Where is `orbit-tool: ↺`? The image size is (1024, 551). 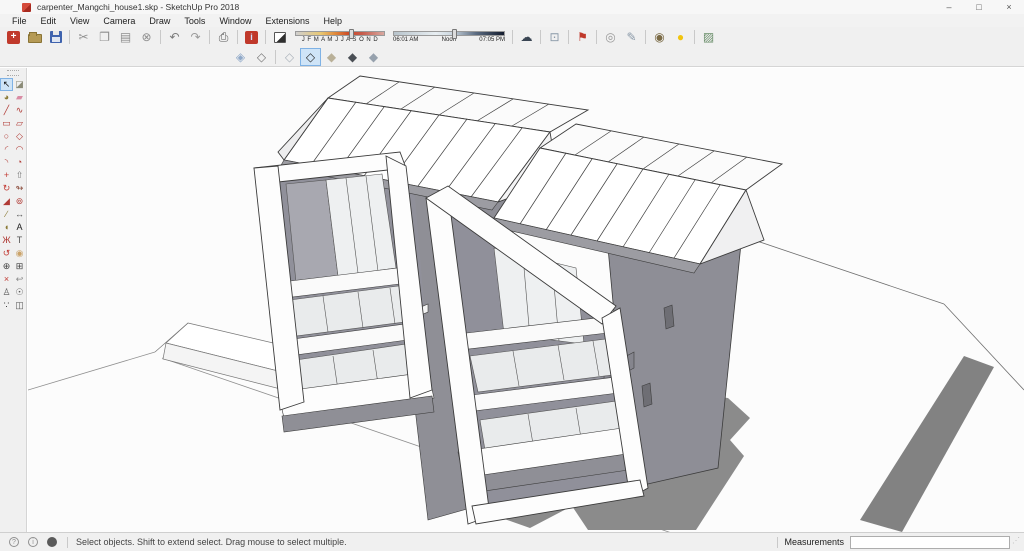
orbit-tool: ↺ is located at coordinates (6, 253).